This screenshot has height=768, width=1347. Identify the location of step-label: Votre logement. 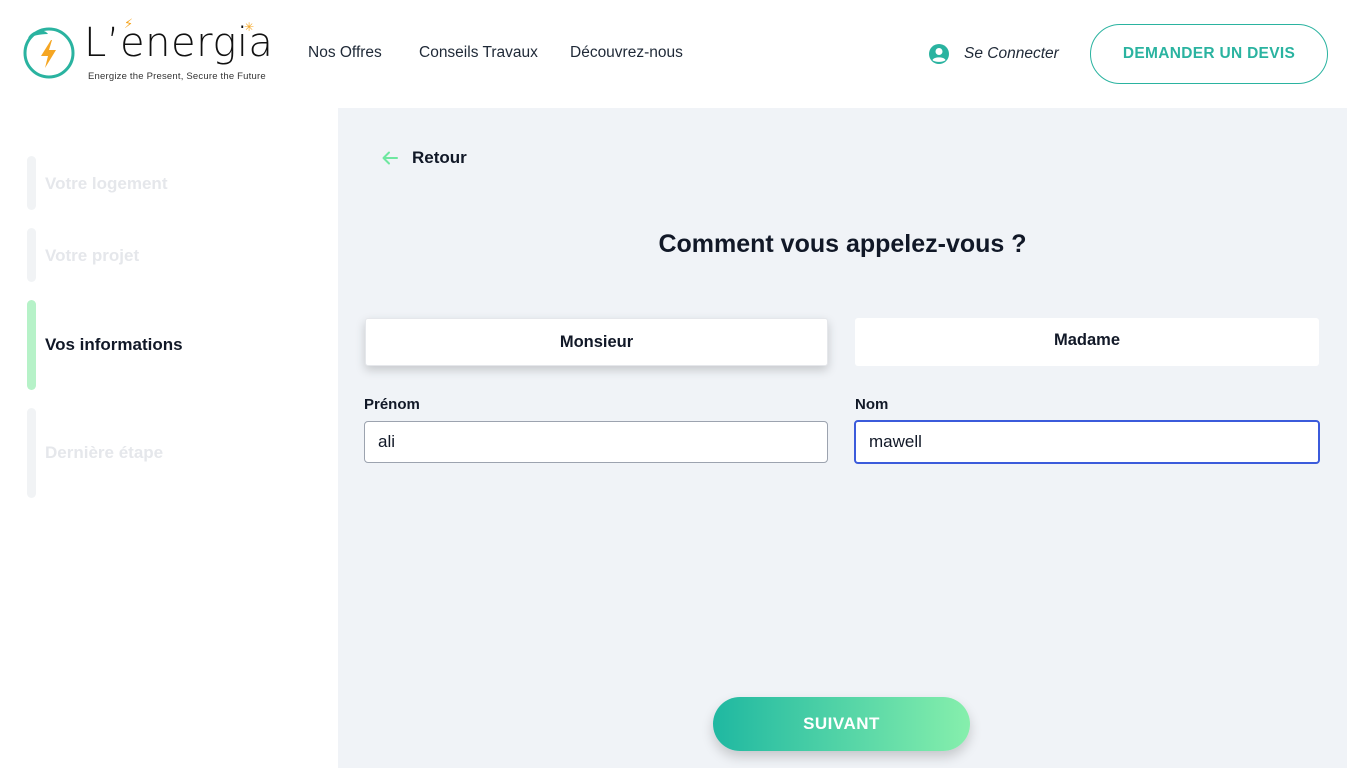
(106, 183).